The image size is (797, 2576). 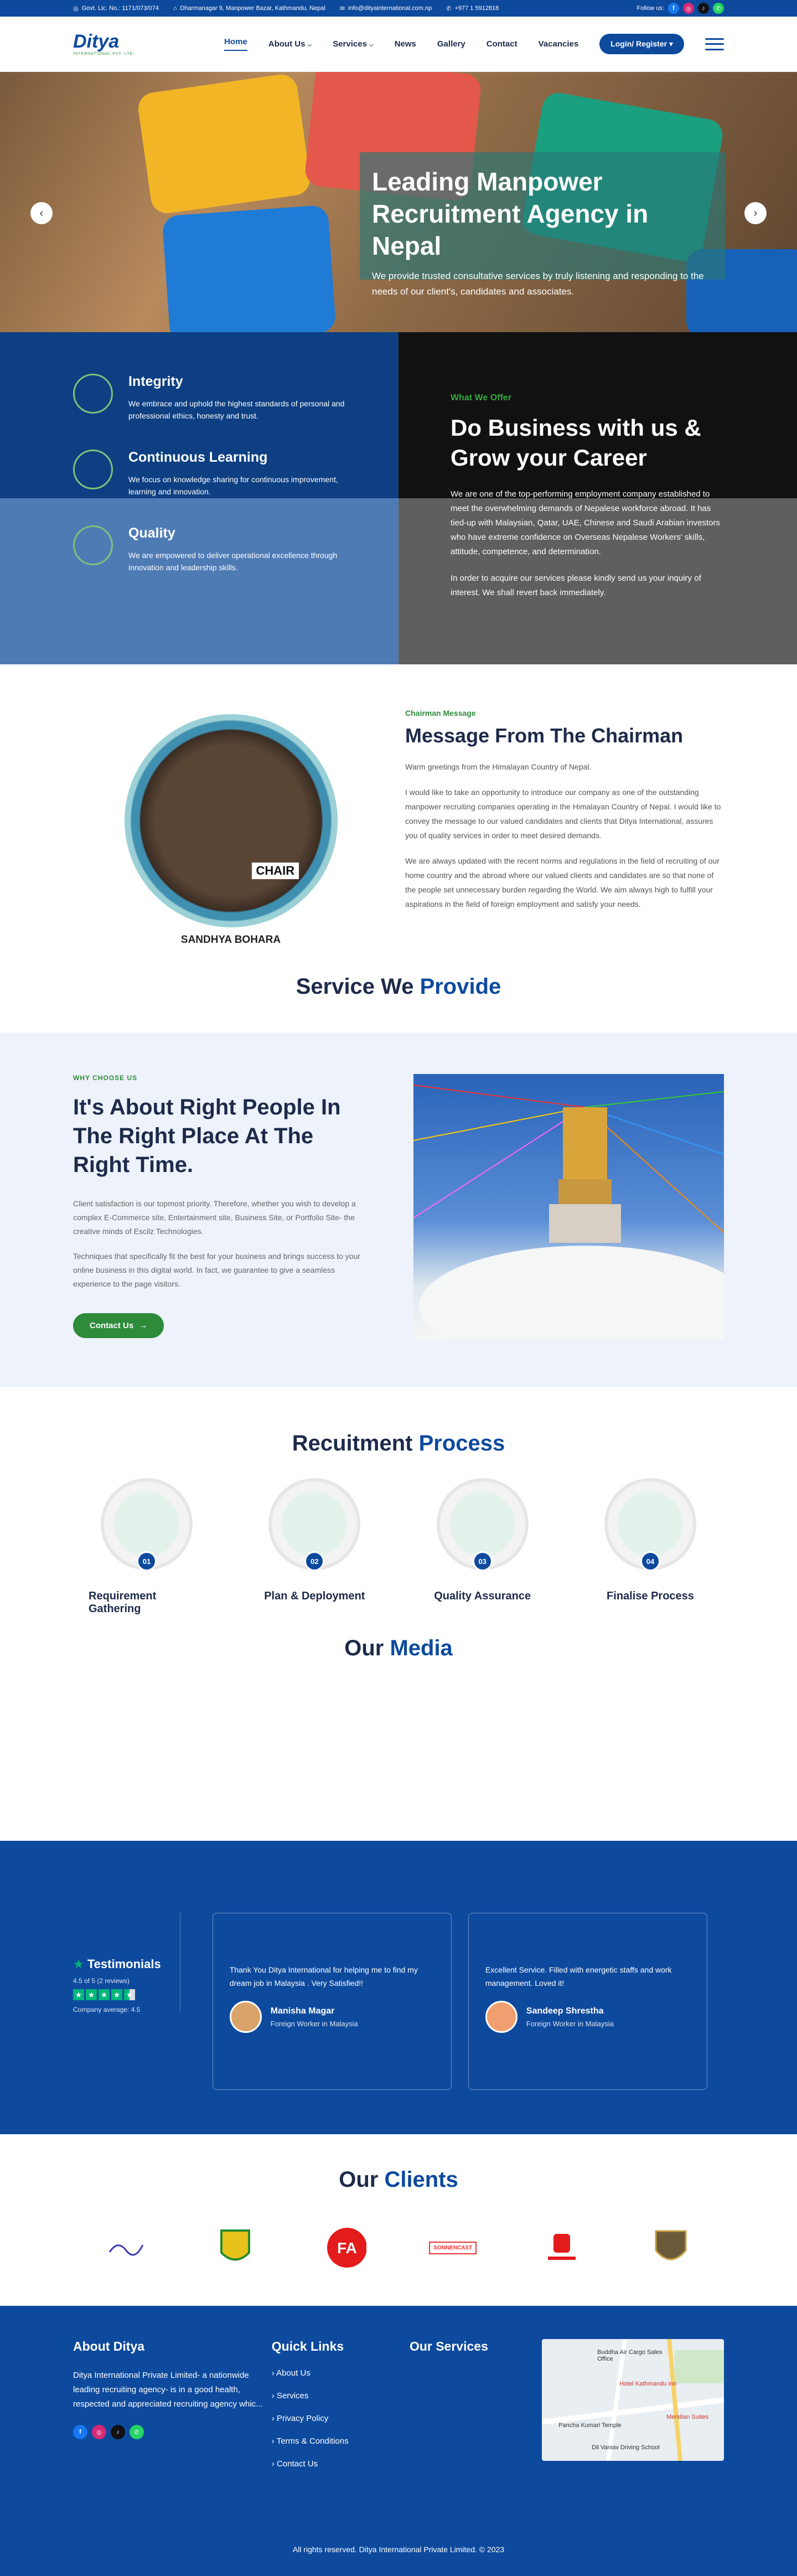 I want to click on step-label: Requirement Gathering, so click(x=123, y=1602).